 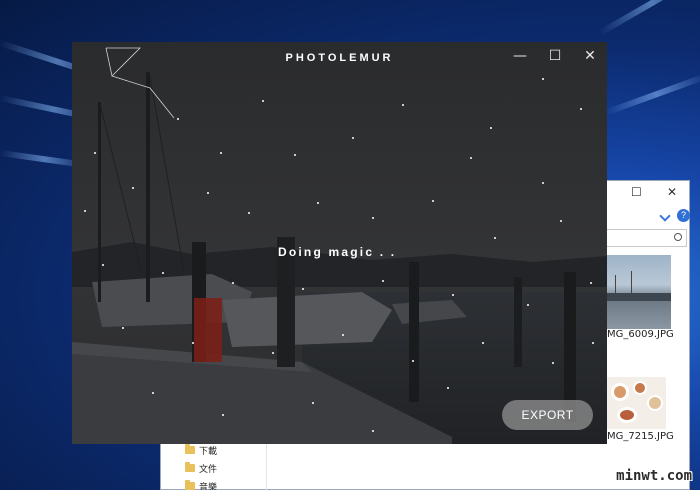 I want to click on nav-item-music: 音樂, so click(x=201, y=483).